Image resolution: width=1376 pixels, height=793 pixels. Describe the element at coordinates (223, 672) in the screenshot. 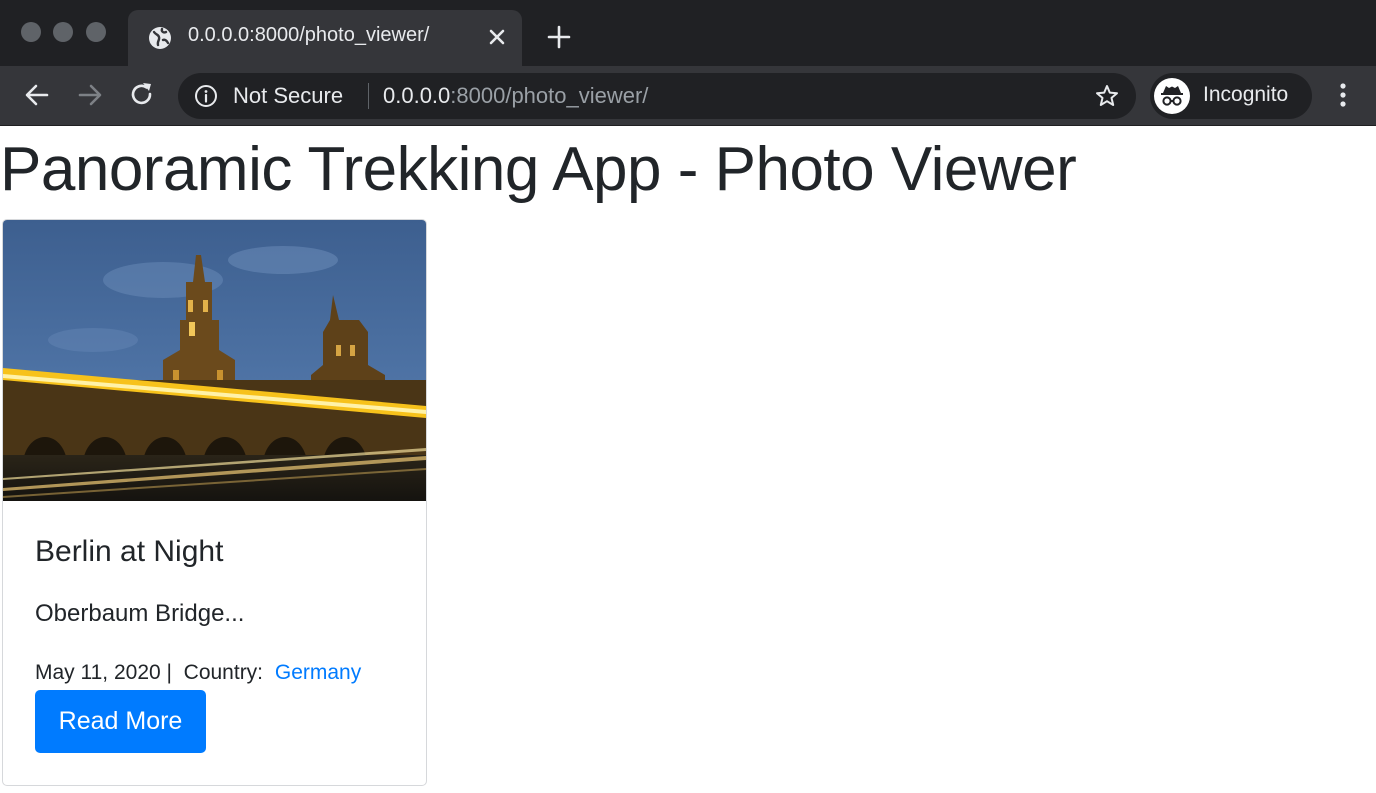

I see `country-label: Country:` at that location.